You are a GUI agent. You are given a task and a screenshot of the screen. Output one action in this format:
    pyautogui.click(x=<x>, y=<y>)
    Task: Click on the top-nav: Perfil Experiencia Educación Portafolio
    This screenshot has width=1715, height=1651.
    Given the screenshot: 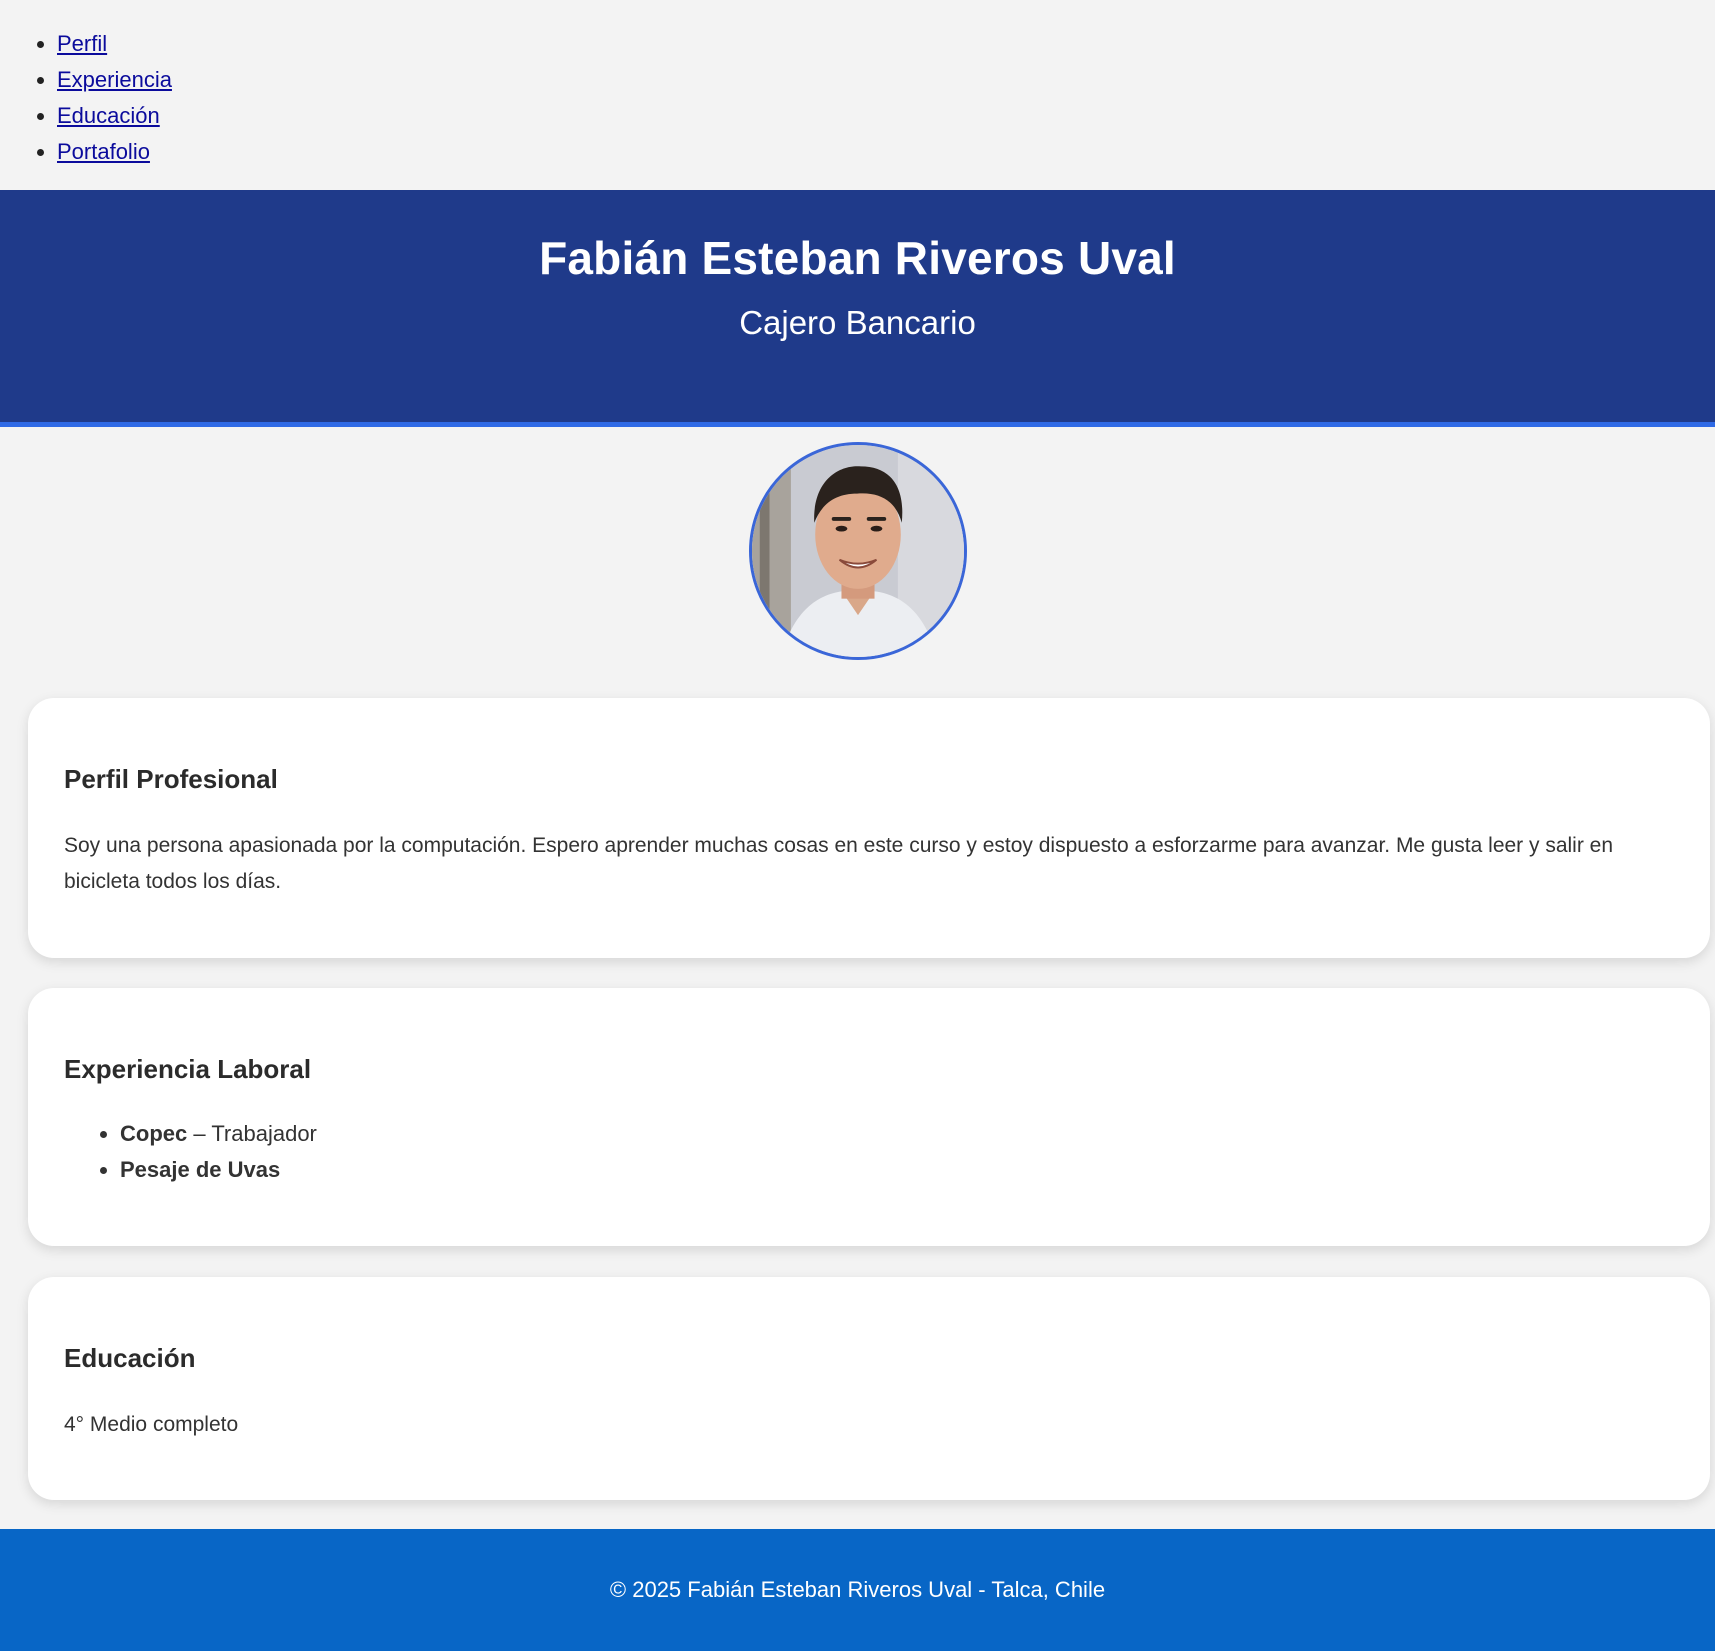 What is the action you would take?
    pyautogui.click(x=857, y=95)
    